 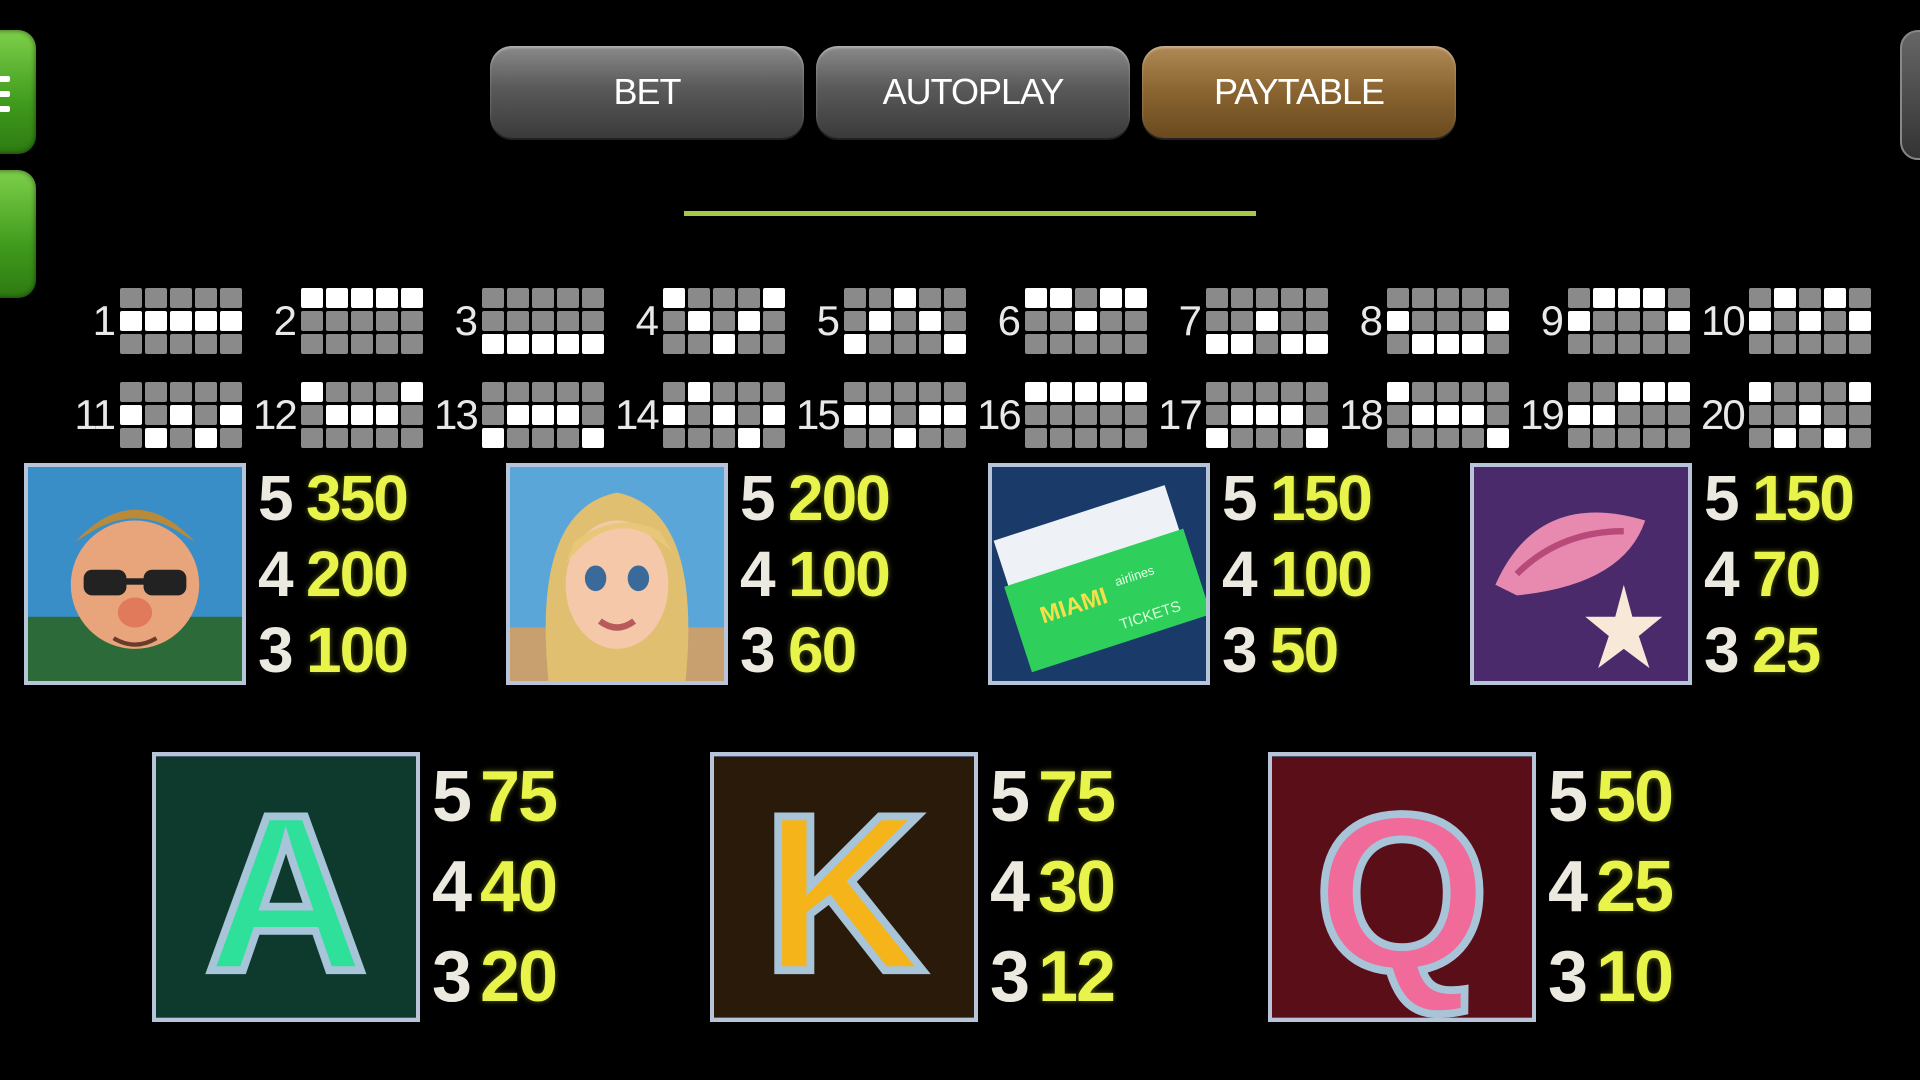 I want to click on payline-number: 14, so click(x=637, y=414).